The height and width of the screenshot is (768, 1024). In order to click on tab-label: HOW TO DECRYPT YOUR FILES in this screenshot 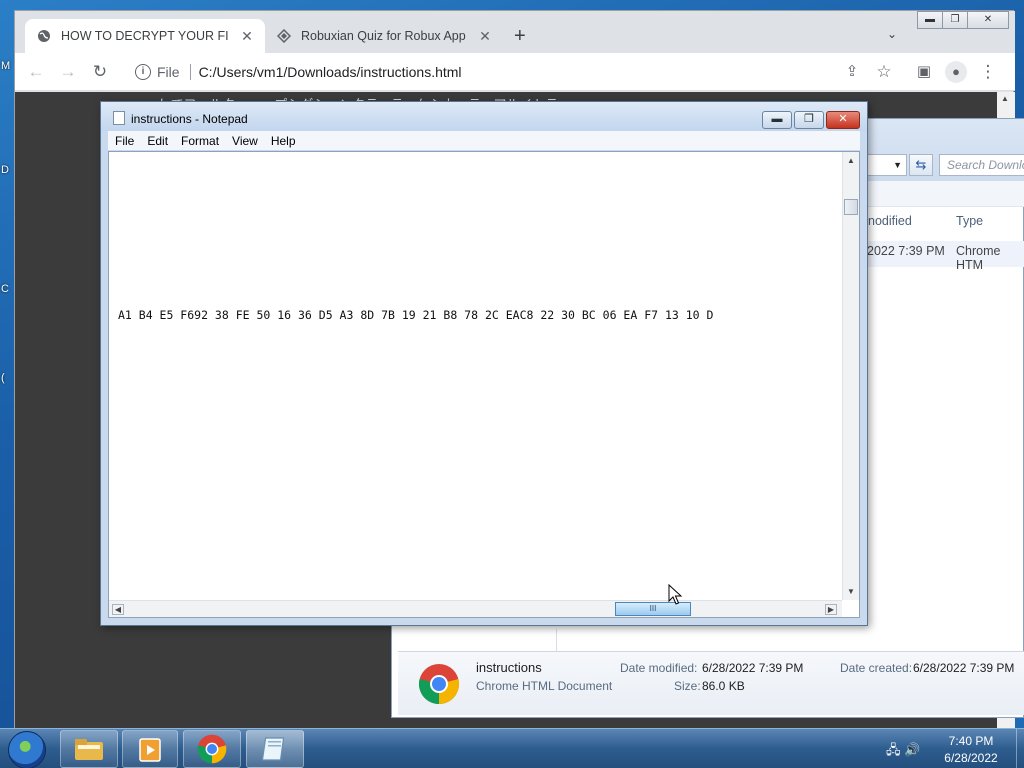, I will do `click(145, 36)`.